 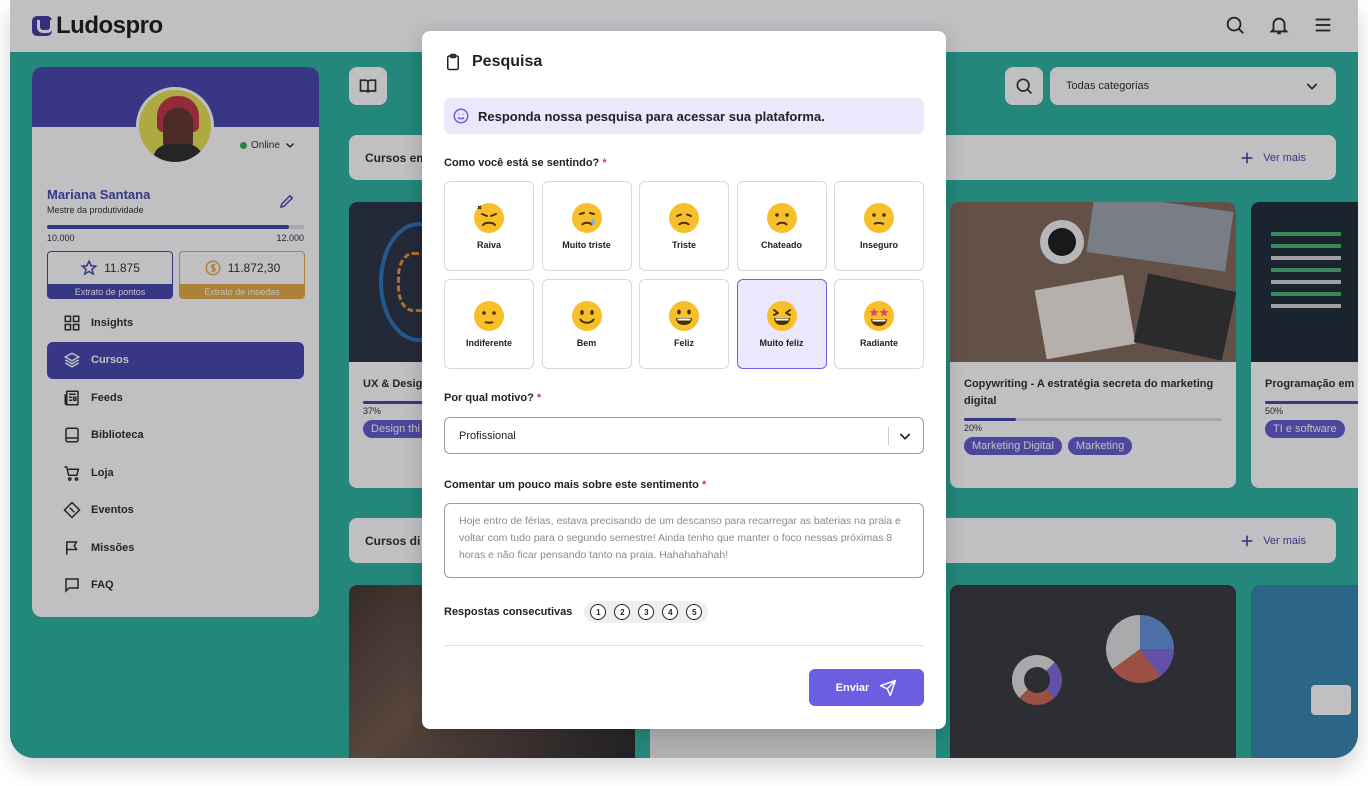 I want to click on smiling-face-icon, so click(x=586, y=315).